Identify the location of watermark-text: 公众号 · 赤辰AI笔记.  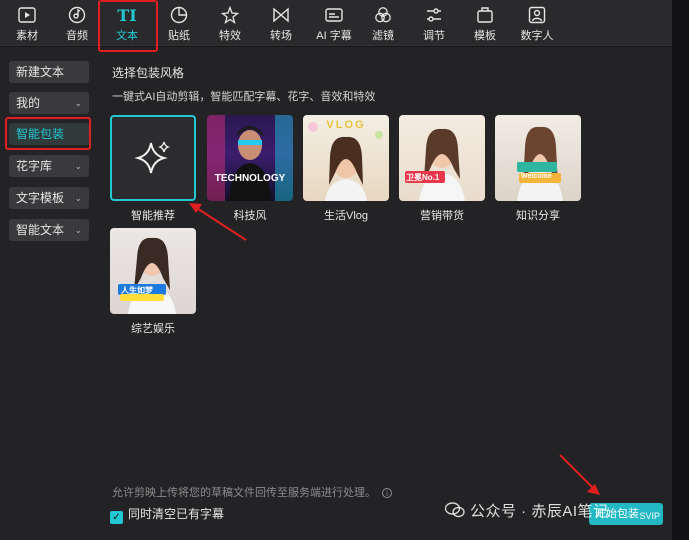
(539, 511).